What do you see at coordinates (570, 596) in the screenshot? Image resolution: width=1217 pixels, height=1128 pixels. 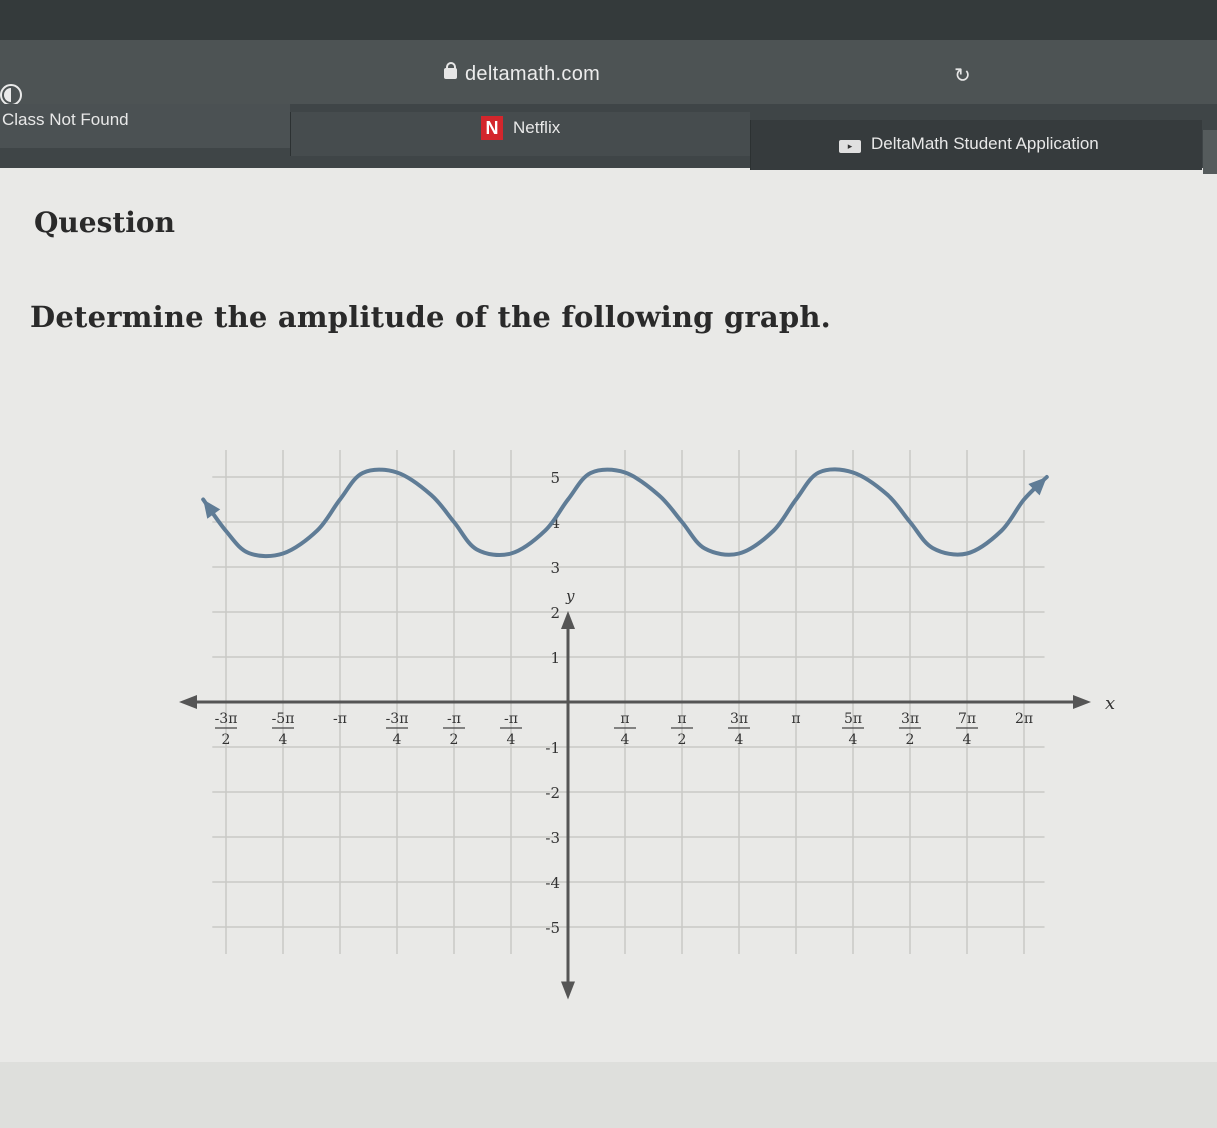 I see `y-axis-label: y` at bounding box center [570, 596].